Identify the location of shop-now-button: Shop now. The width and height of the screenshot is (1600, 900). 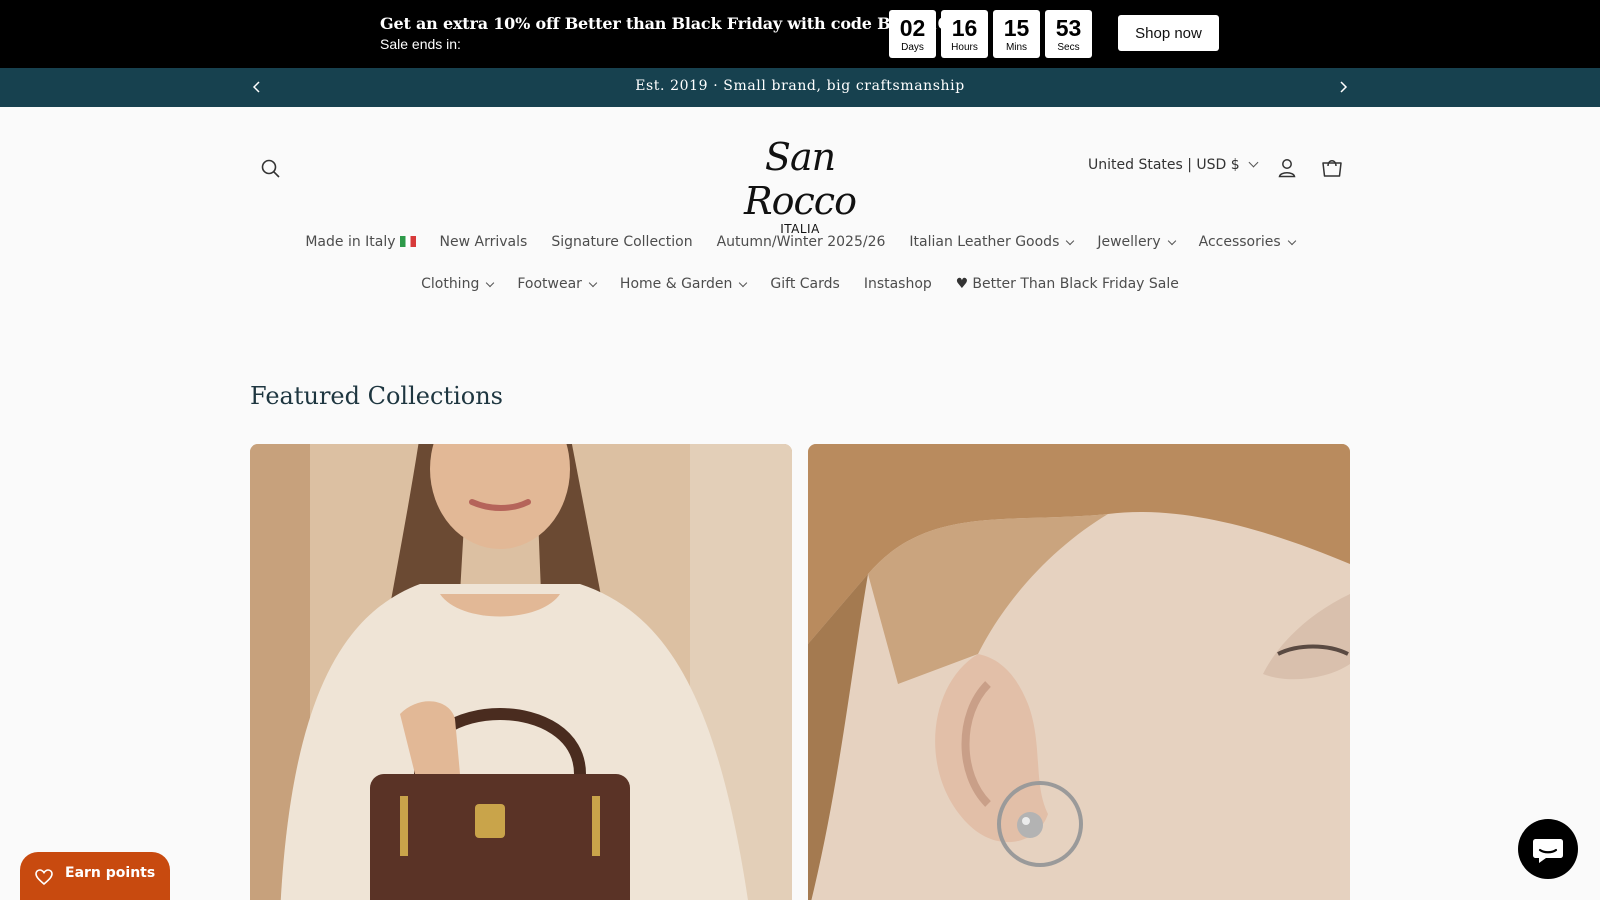
(1168, 33).